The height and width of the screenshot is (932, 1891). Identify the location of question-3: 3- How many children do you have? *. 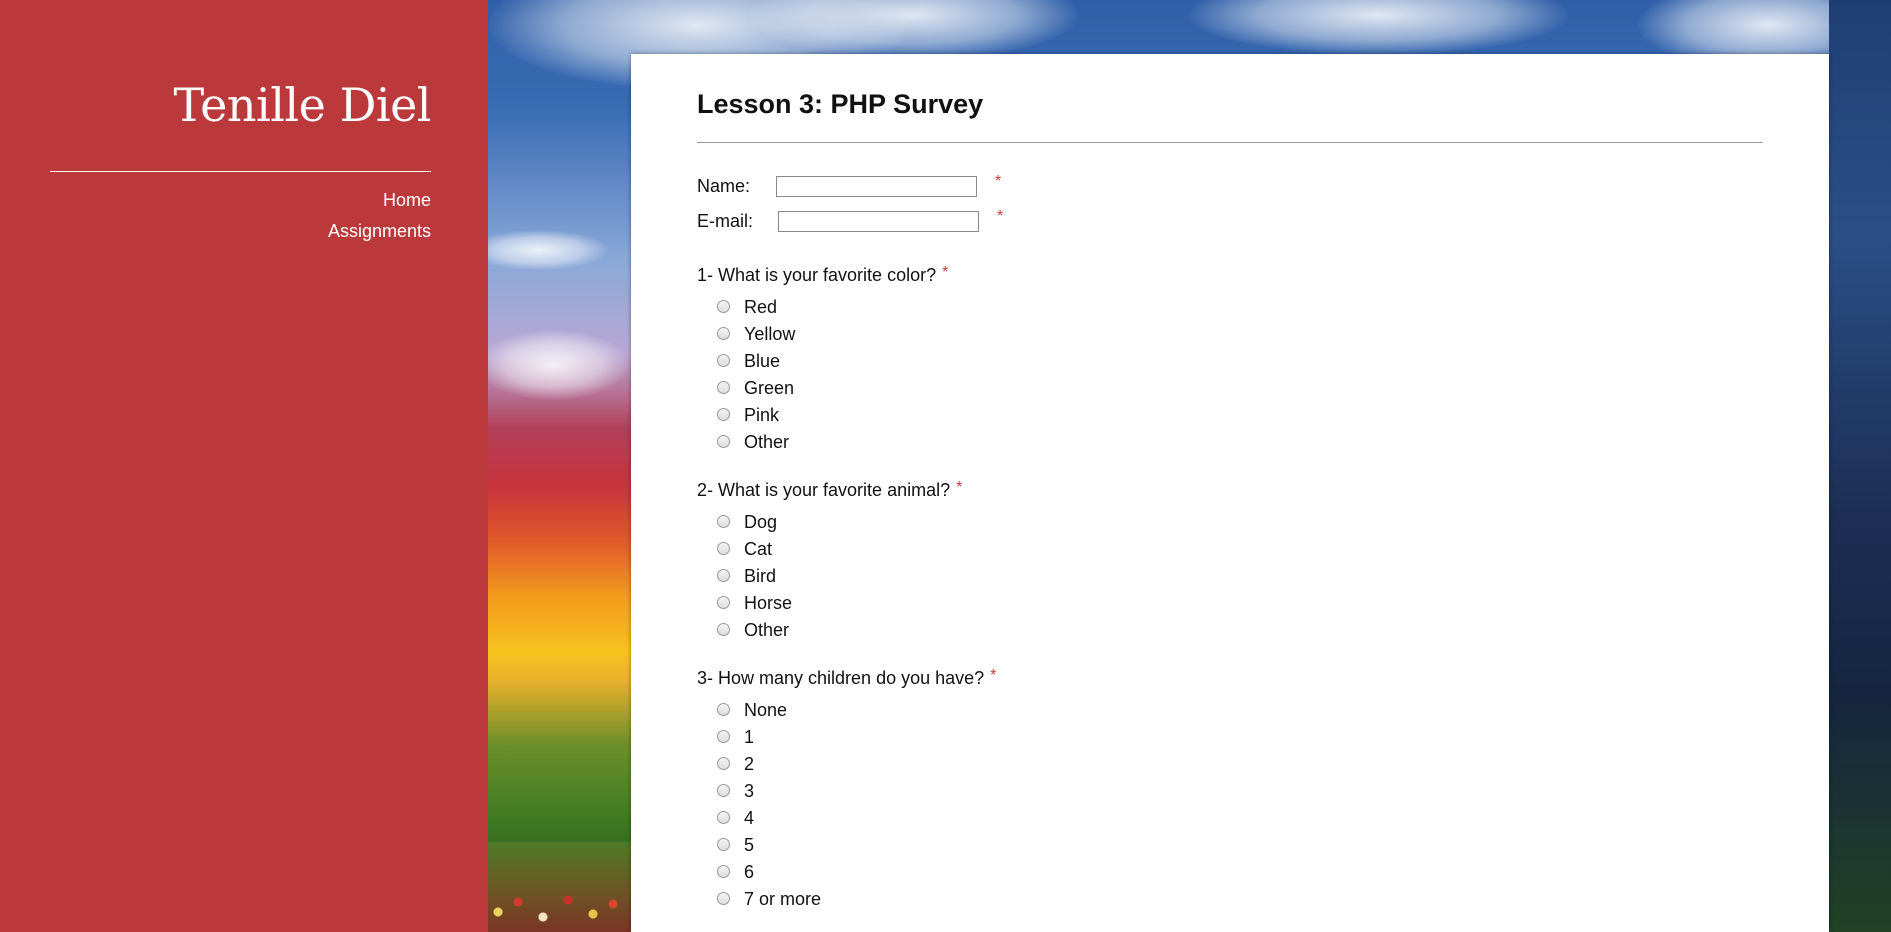
(847, 678).